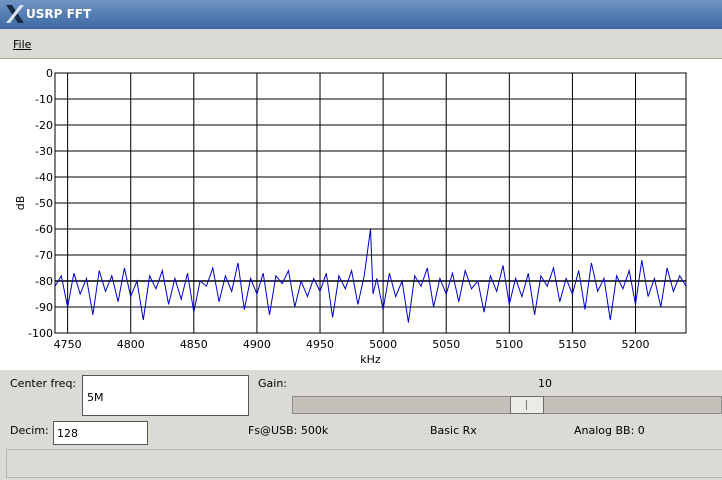 This screenshot has height=480, width=722. What do you see at coordinates (44, 307) in the screenshot?
I see `y-tick-label: -90` at bounding box center [44, 307].